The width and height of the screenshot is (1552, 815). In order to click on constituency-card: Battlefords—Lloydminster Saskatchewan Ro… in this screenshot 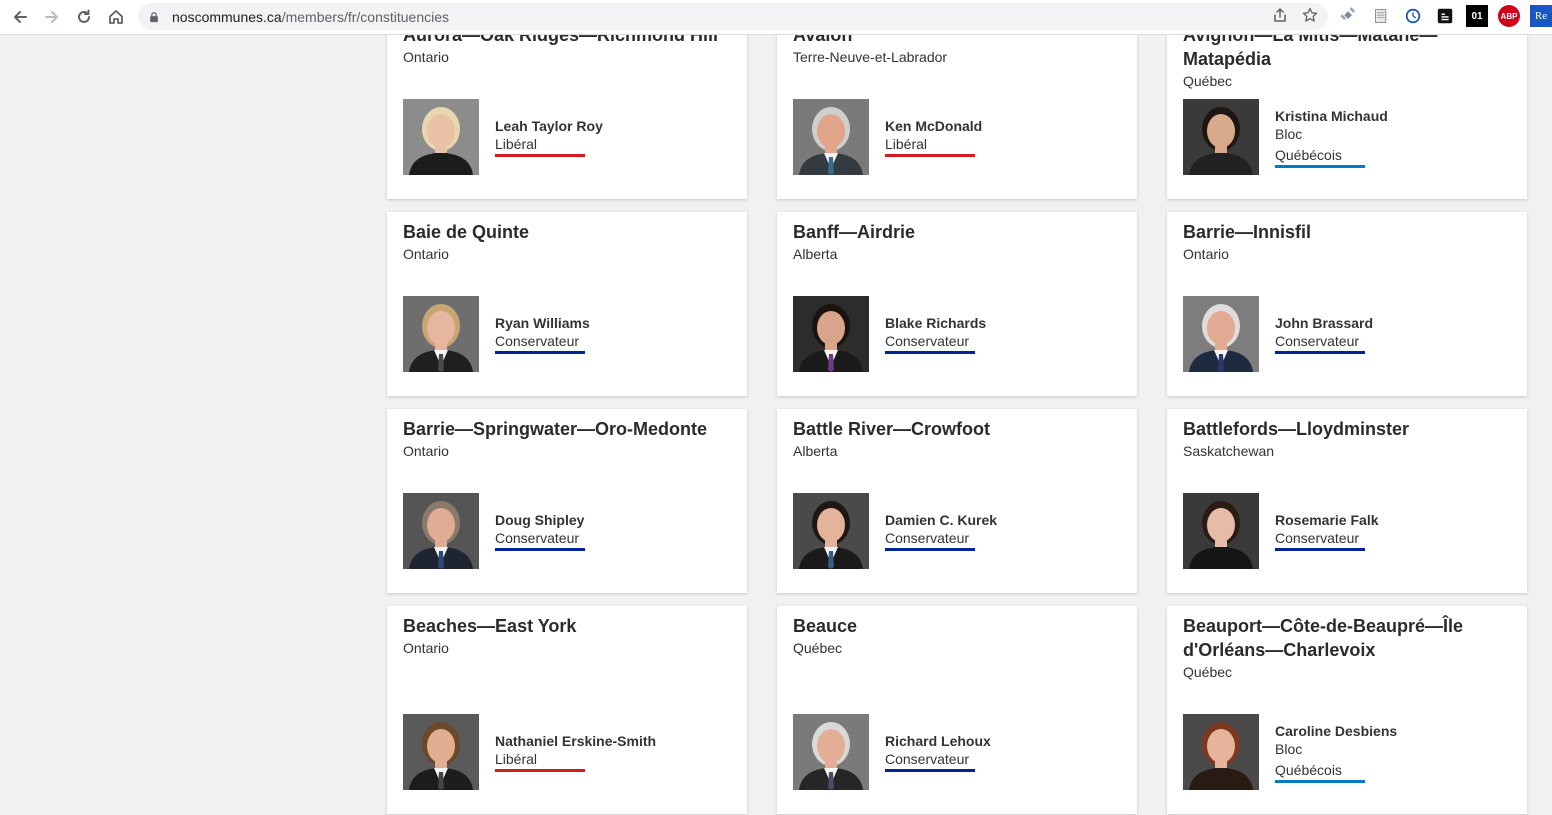, I will do `click(1347, 501)`.